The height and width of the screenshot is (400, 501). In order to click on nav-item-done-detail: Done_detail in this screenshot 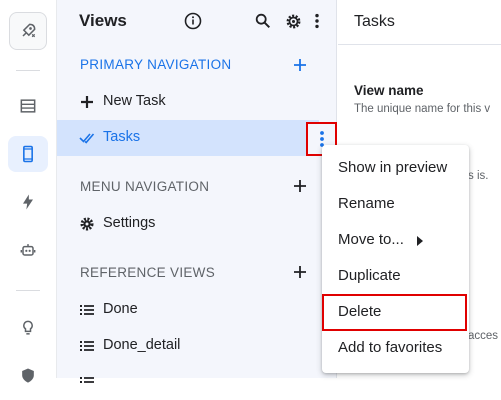, I will do `click(197, 346)`.